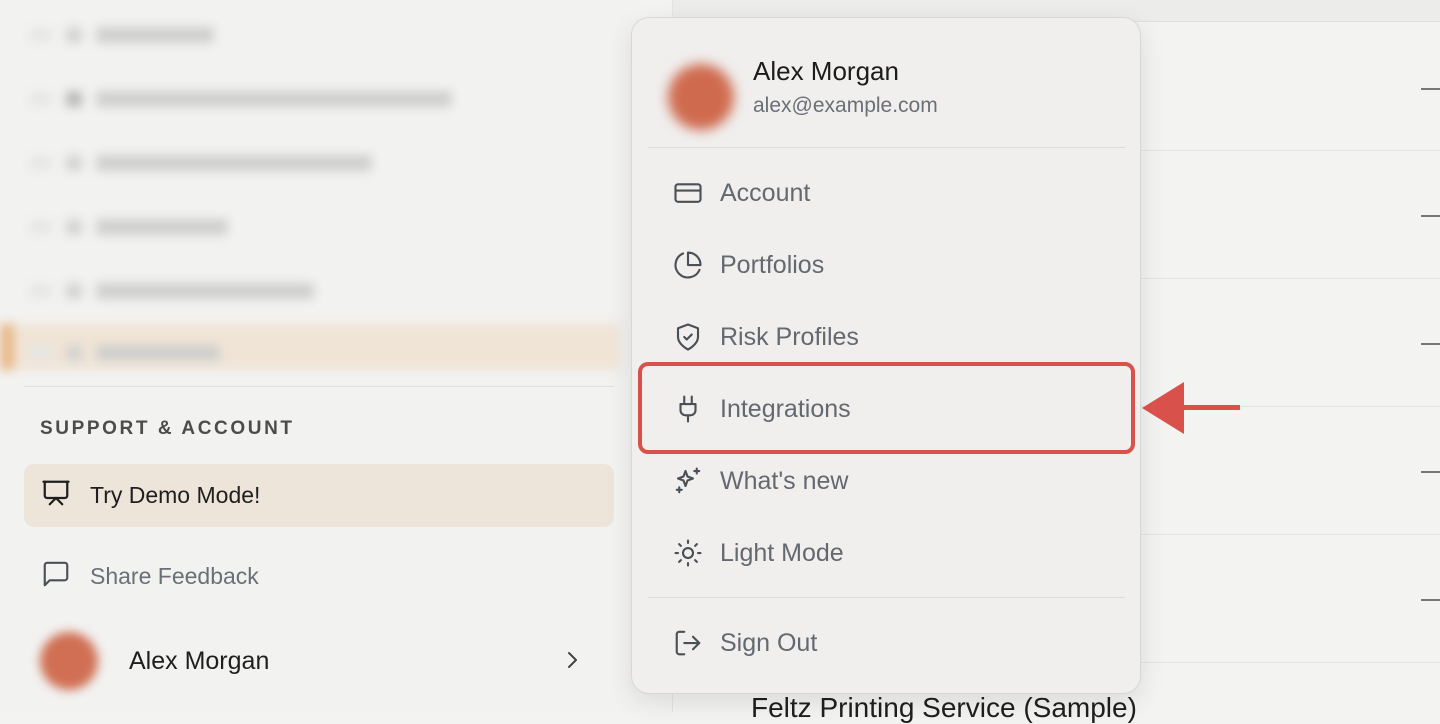 This screenshot has width=1440, height=724. What do you see at coordinates (944, 708) in the screenshot?
I see `table-row-title: Feltz Printing Service (Sample)` at bounding box center [944, 708].